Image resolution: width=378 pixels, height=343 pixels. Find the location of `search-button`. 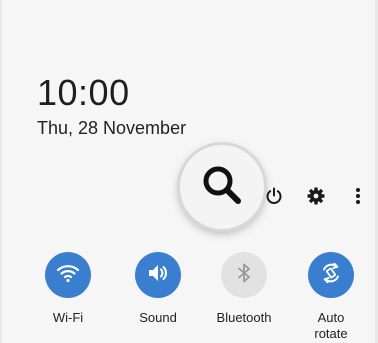

search-button is located at coordinates (222, 187).